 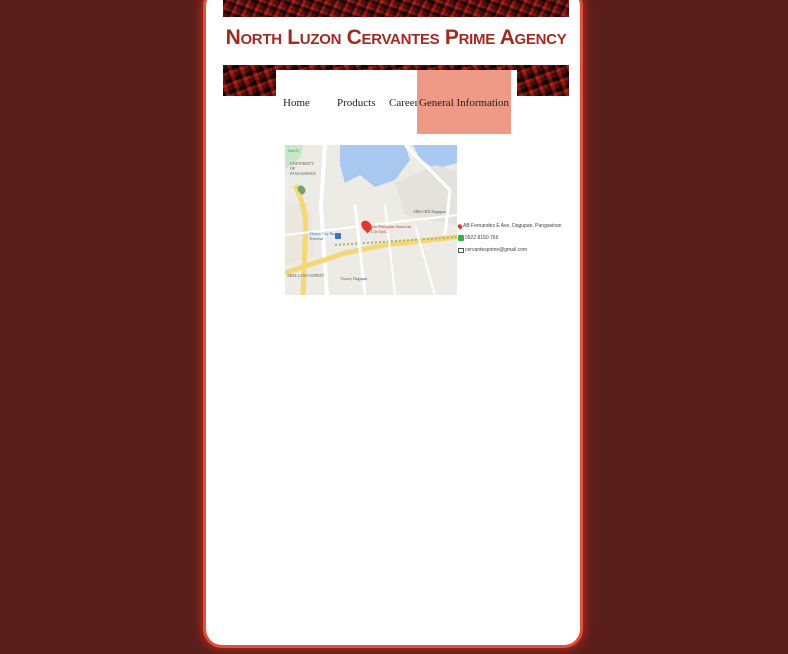 I want to click on map-label-street: ARELLANO STREET, so click(x=306, y=275).